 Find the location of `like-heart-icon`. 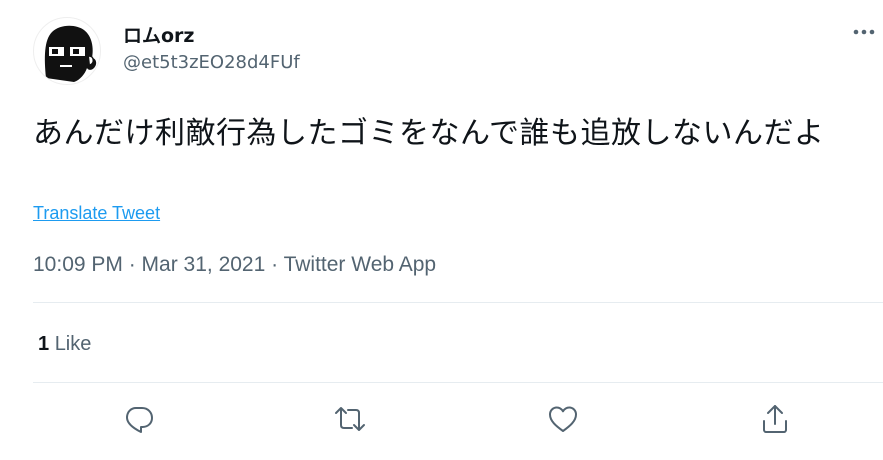

like-heart-icon is located at coordinates (563, 419).